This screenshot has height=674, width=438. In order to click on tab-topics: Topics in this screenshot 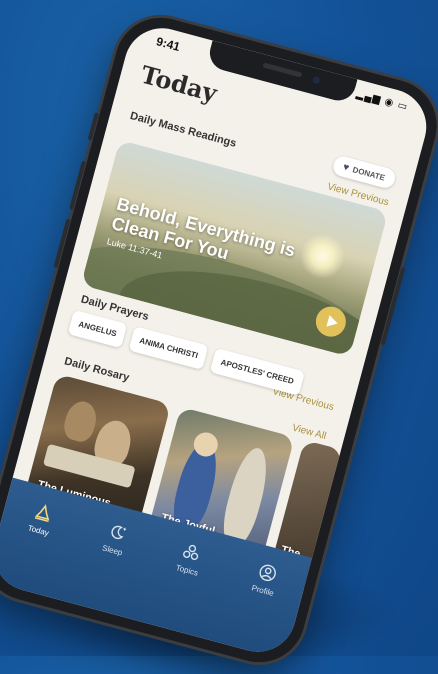, I will do `click(190, 559)`.